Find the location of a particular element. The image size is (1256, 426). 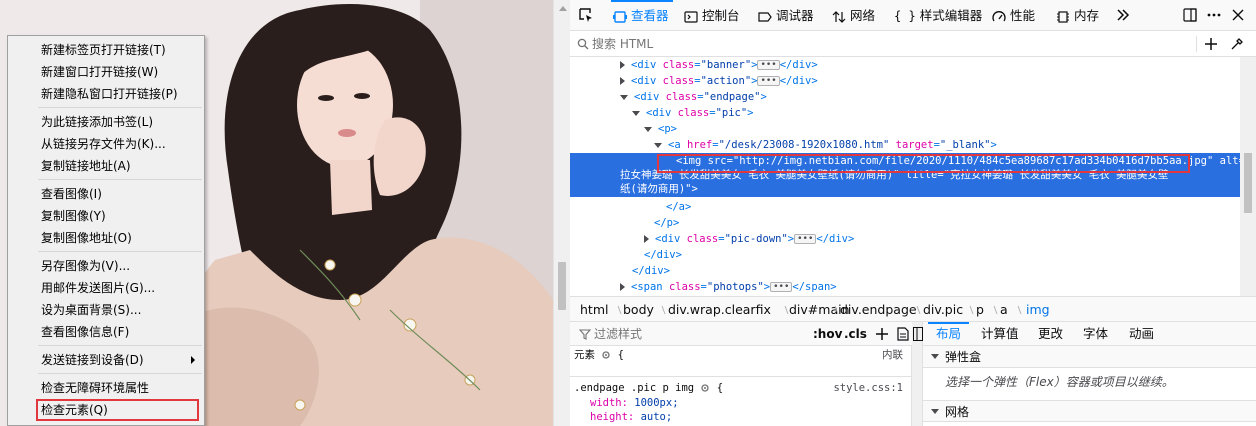

menu-item-open-link-new-window: 新建窗口打开链接(W) is located at coordinates (106, 72).